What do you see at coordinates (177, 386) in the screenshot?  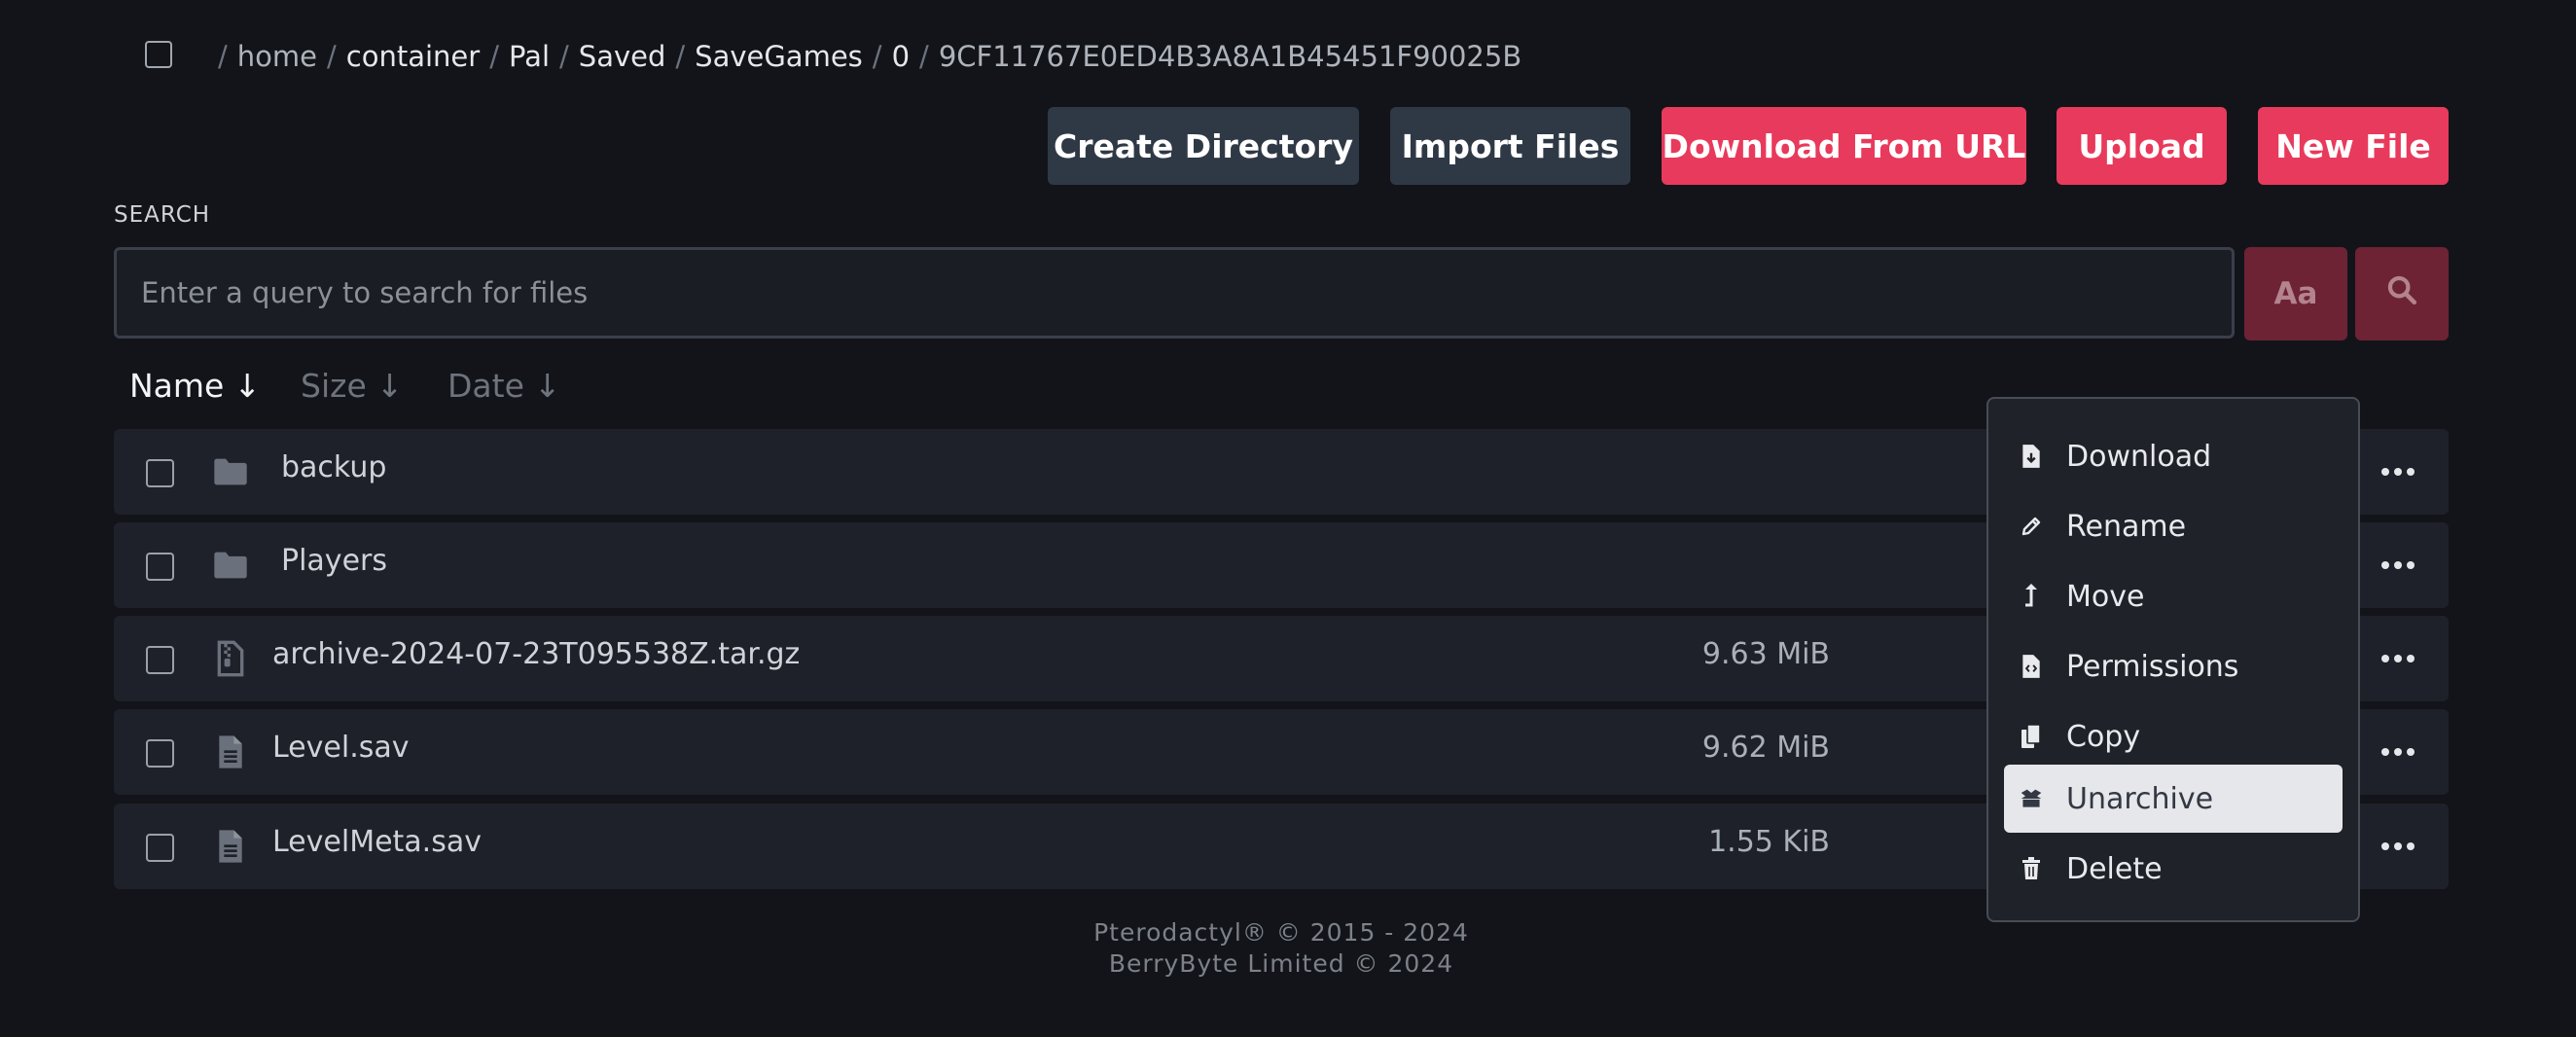 I see `sort-name-label: Name` at bounding box center [177, 386].